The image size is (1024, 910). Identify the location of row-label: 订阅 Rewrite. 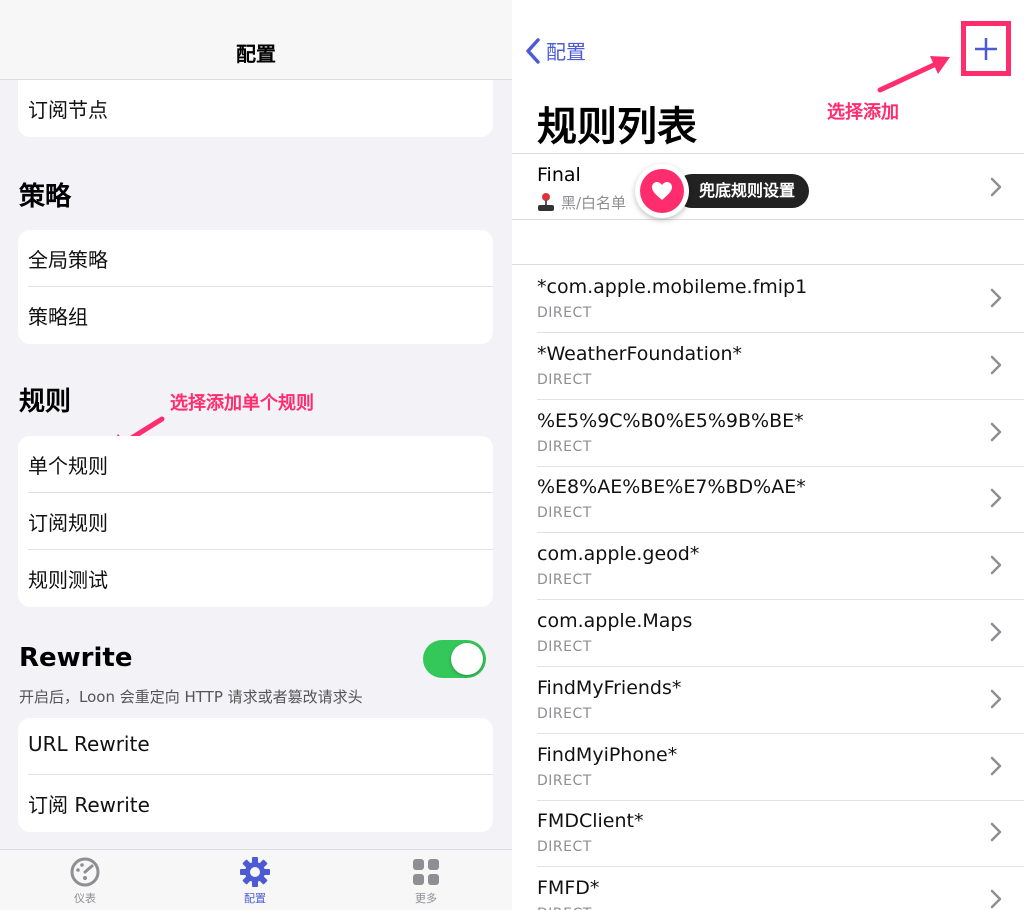
(89, 805).